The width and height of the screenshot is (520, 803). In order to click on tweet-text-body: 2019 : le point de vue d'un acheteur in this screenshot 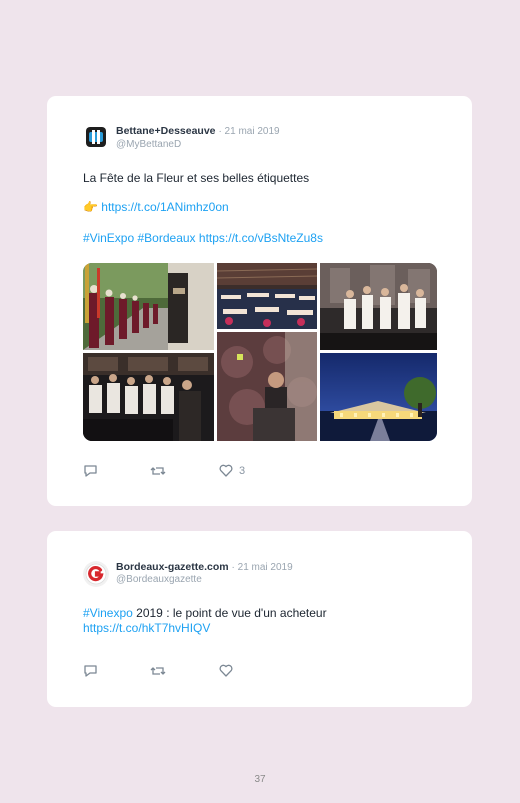, I will do `click(229, 613)`.